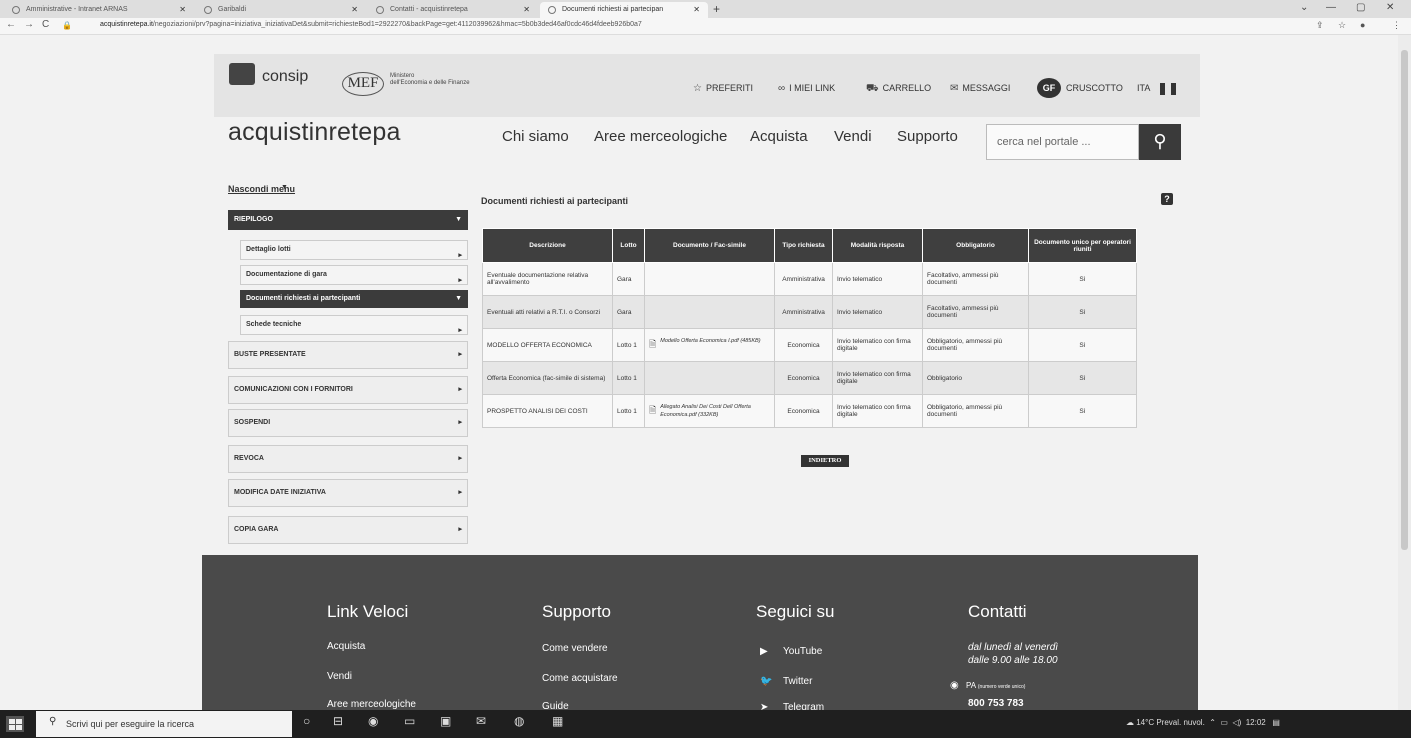 This screenshot has width=1411, height=738. I want to click on help-icon: ?, so click(1167, 199).